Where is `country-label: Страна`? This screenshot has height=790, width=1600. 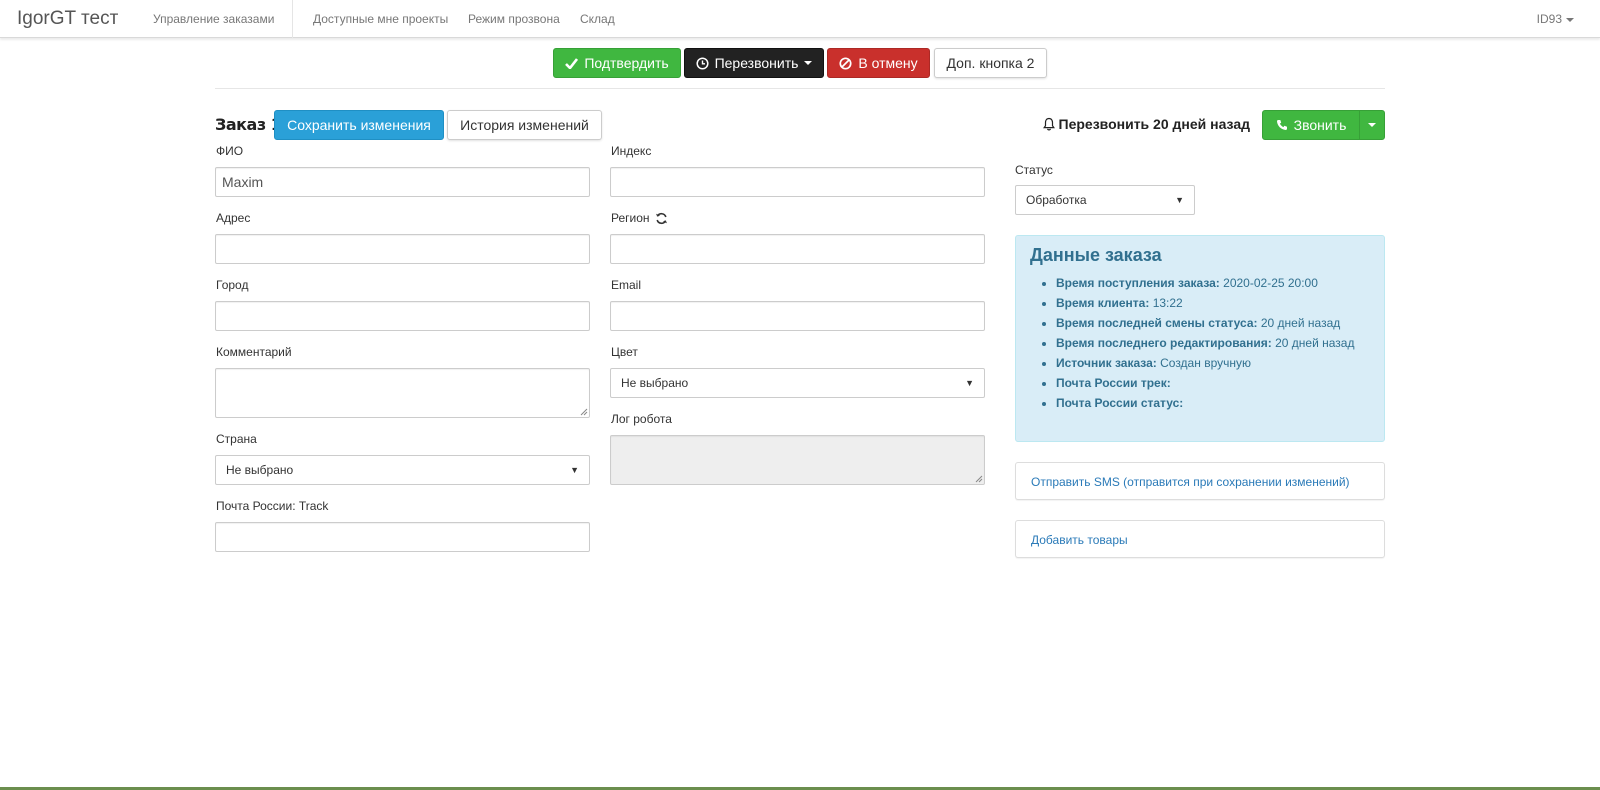 country-label: Страна is located at coordinates (236, 439).